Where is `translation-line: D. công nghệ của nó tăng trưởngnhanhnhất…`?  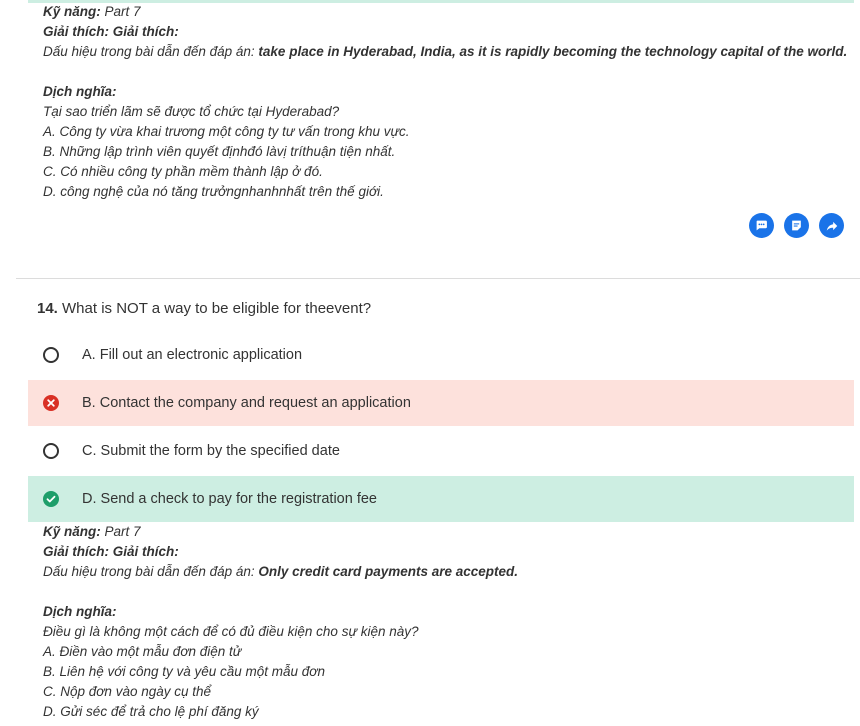 translation-line: D. công nghệ của nó tăng trưởngnhanhnhất… is located at coordinates (213, 191).